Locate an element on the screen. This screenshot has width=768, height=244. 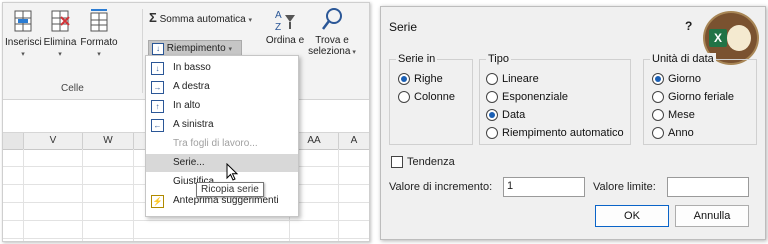
arrow-down-icon: ↓ is located at coordinates (157, 68).